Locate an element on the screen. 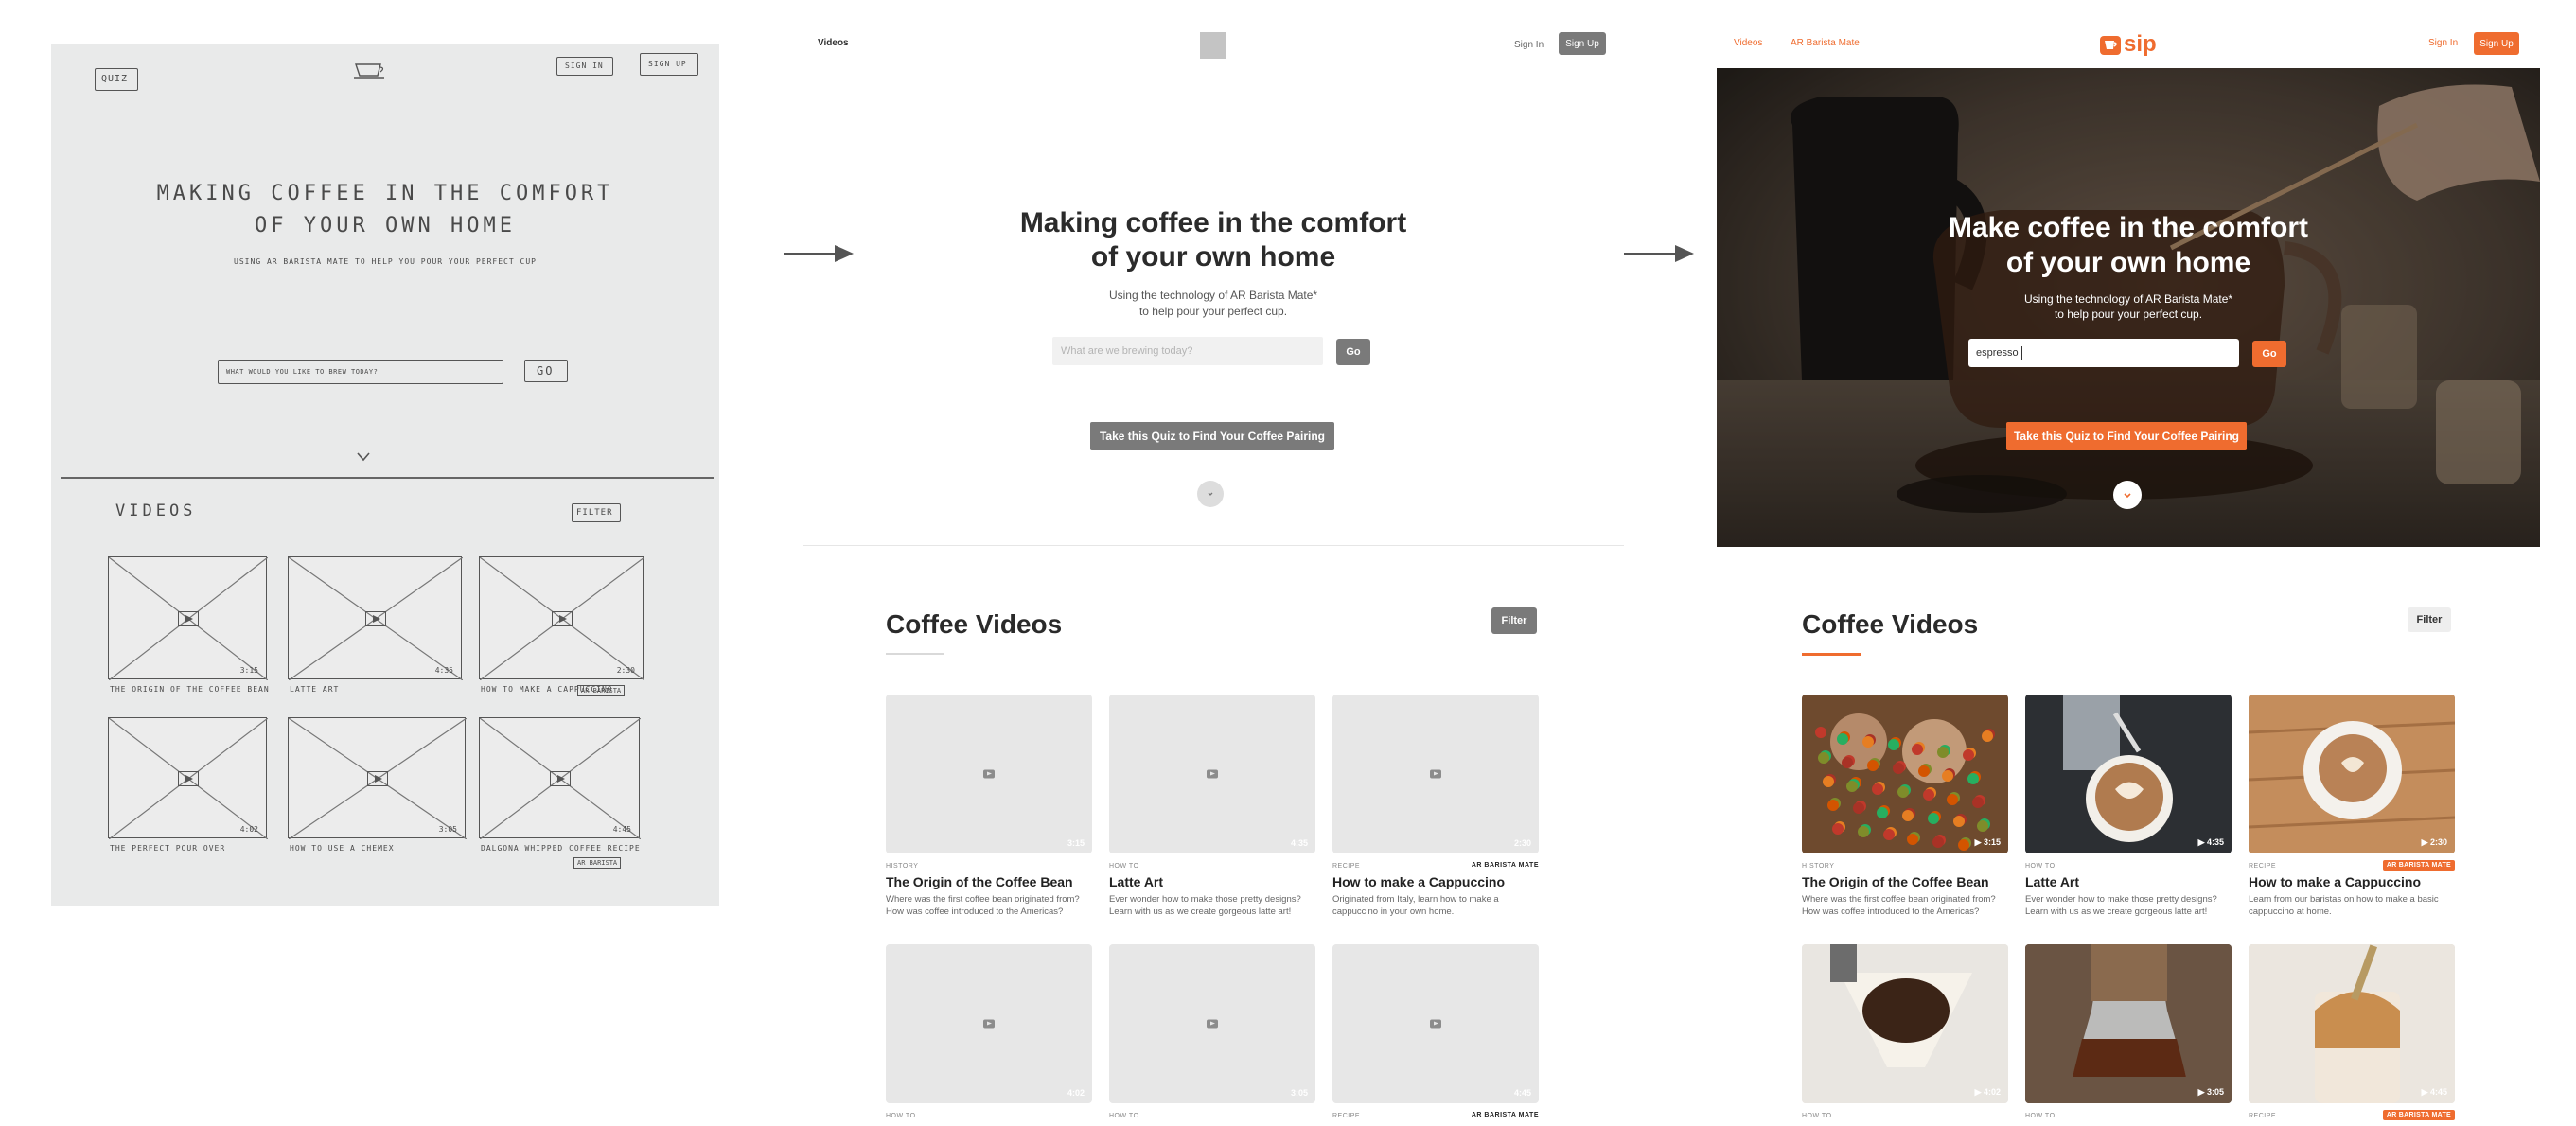 The image size is (2576, 1126). final-logo: sip is located at coordinates (2128, 44).